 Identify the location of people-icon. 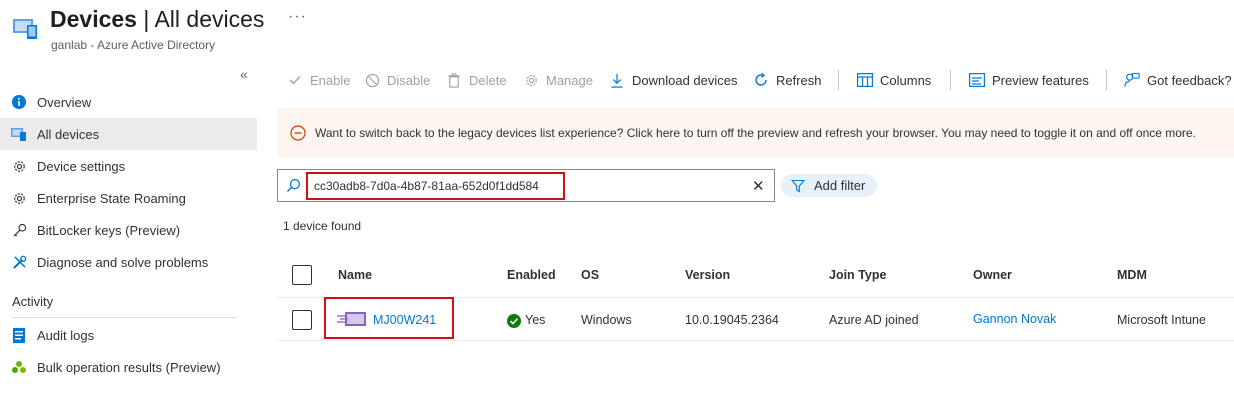
(19, 367).